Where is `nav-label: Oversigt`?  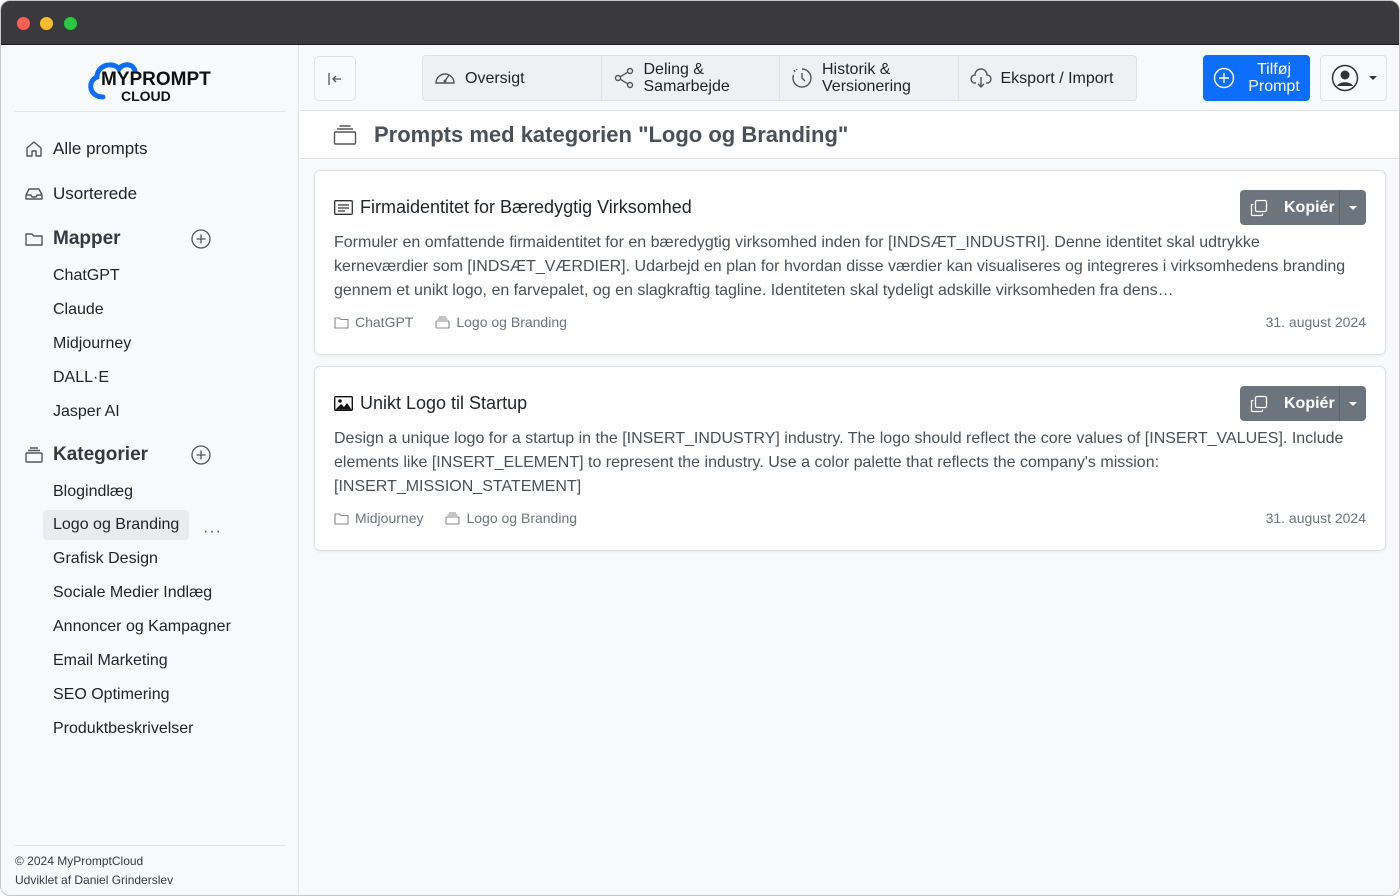 nav-label: Oversigt is located at coordinates (495, 78).